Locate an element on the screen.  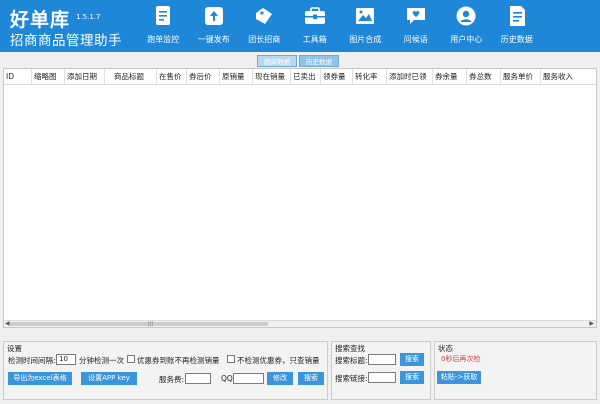
settings-title: 设置 is located at coordinates (14, 348).